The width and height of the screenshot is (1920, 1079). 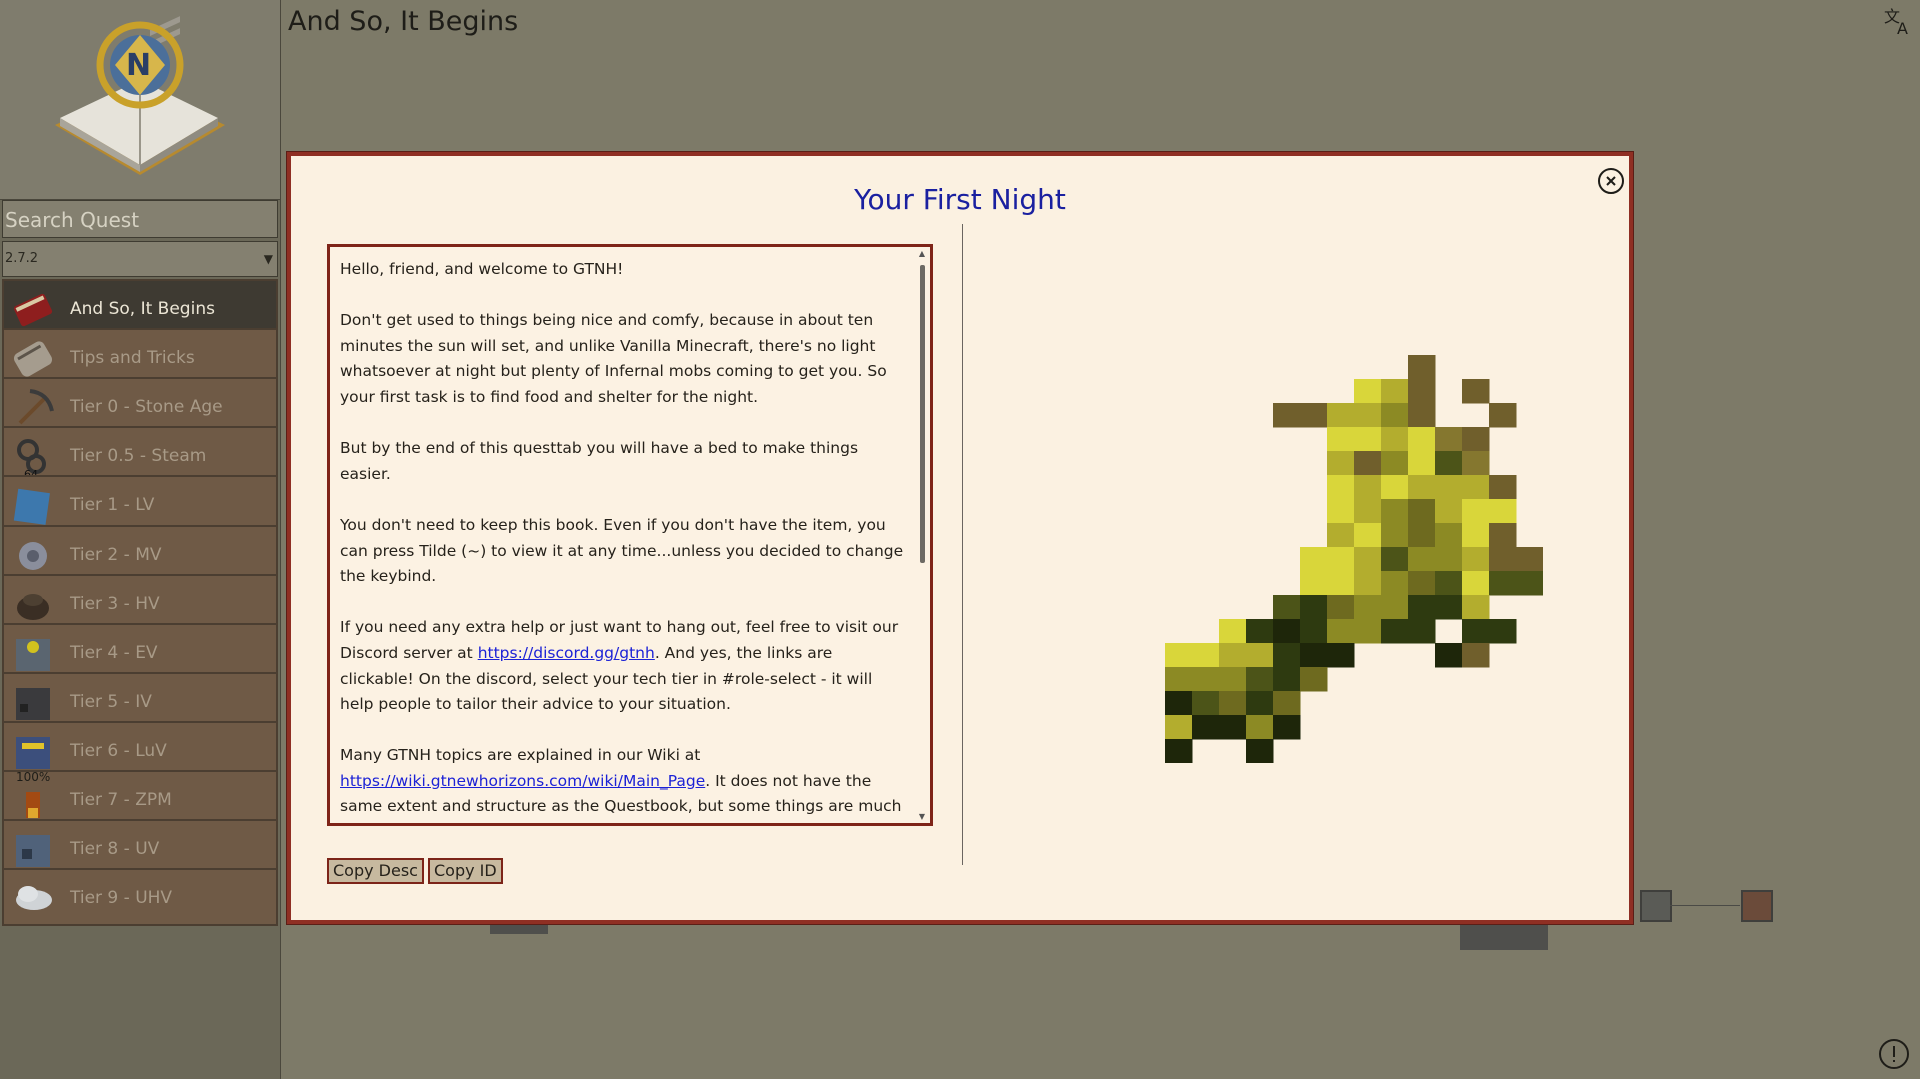 I want to click on pickaxe-icon, so click(x=33, y=408).